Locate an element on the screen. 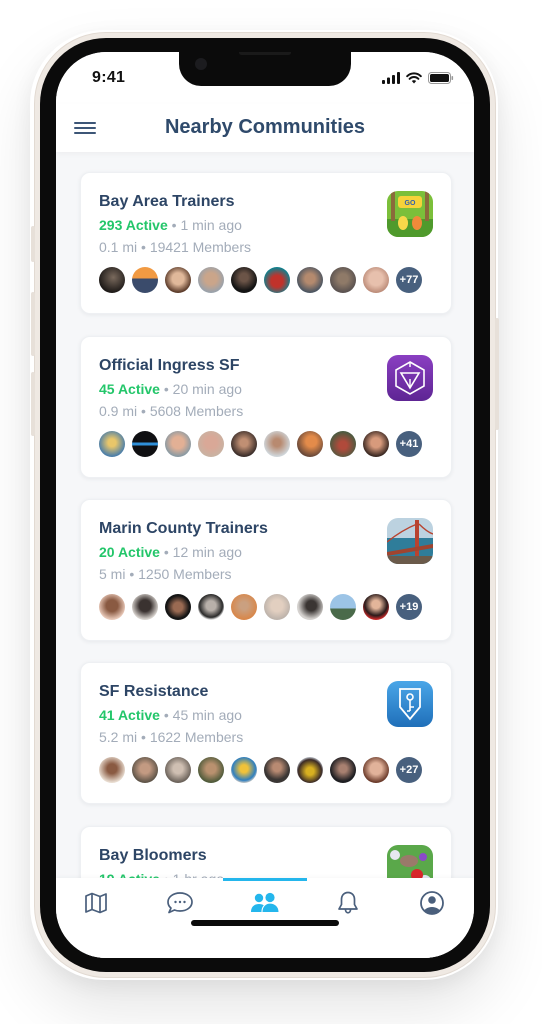 The width and height of the screenshot is (542, 1024). community-meta: 5.2 mi • 1622 Members is located at coordinates (171, 737).